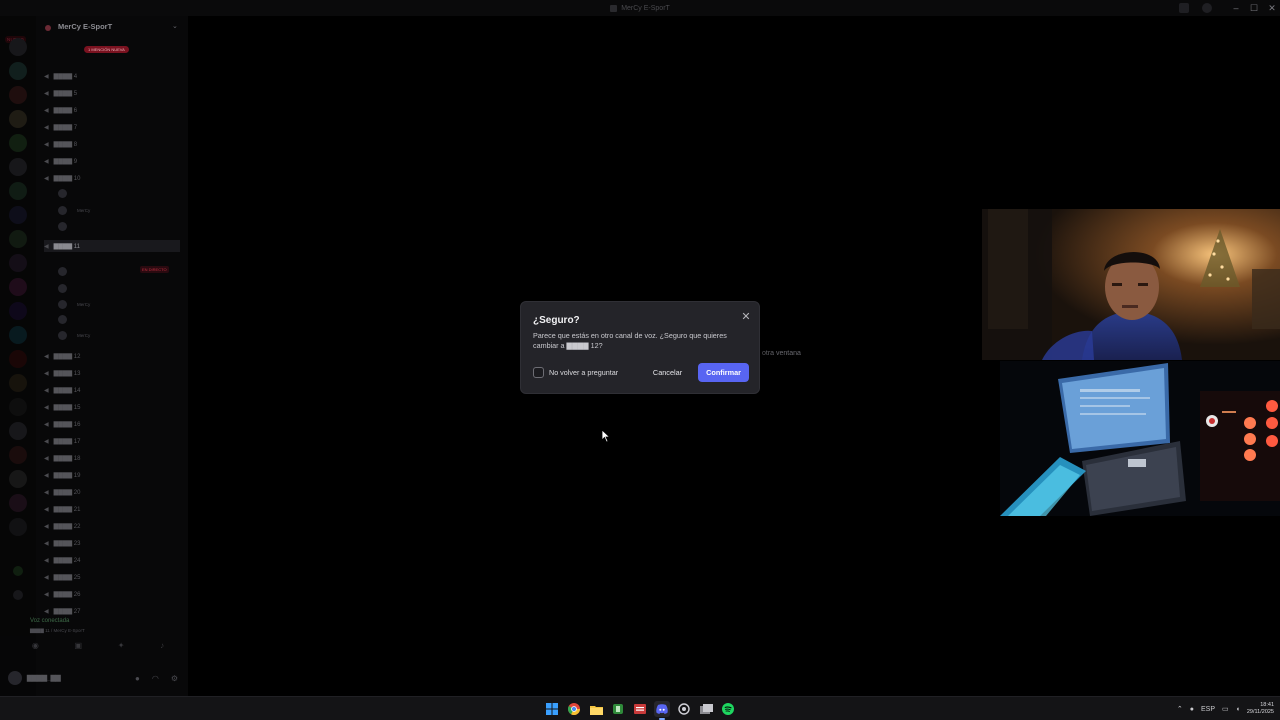  I want to click on clock: 18:41 29/11/2025, so click(1260, 709).